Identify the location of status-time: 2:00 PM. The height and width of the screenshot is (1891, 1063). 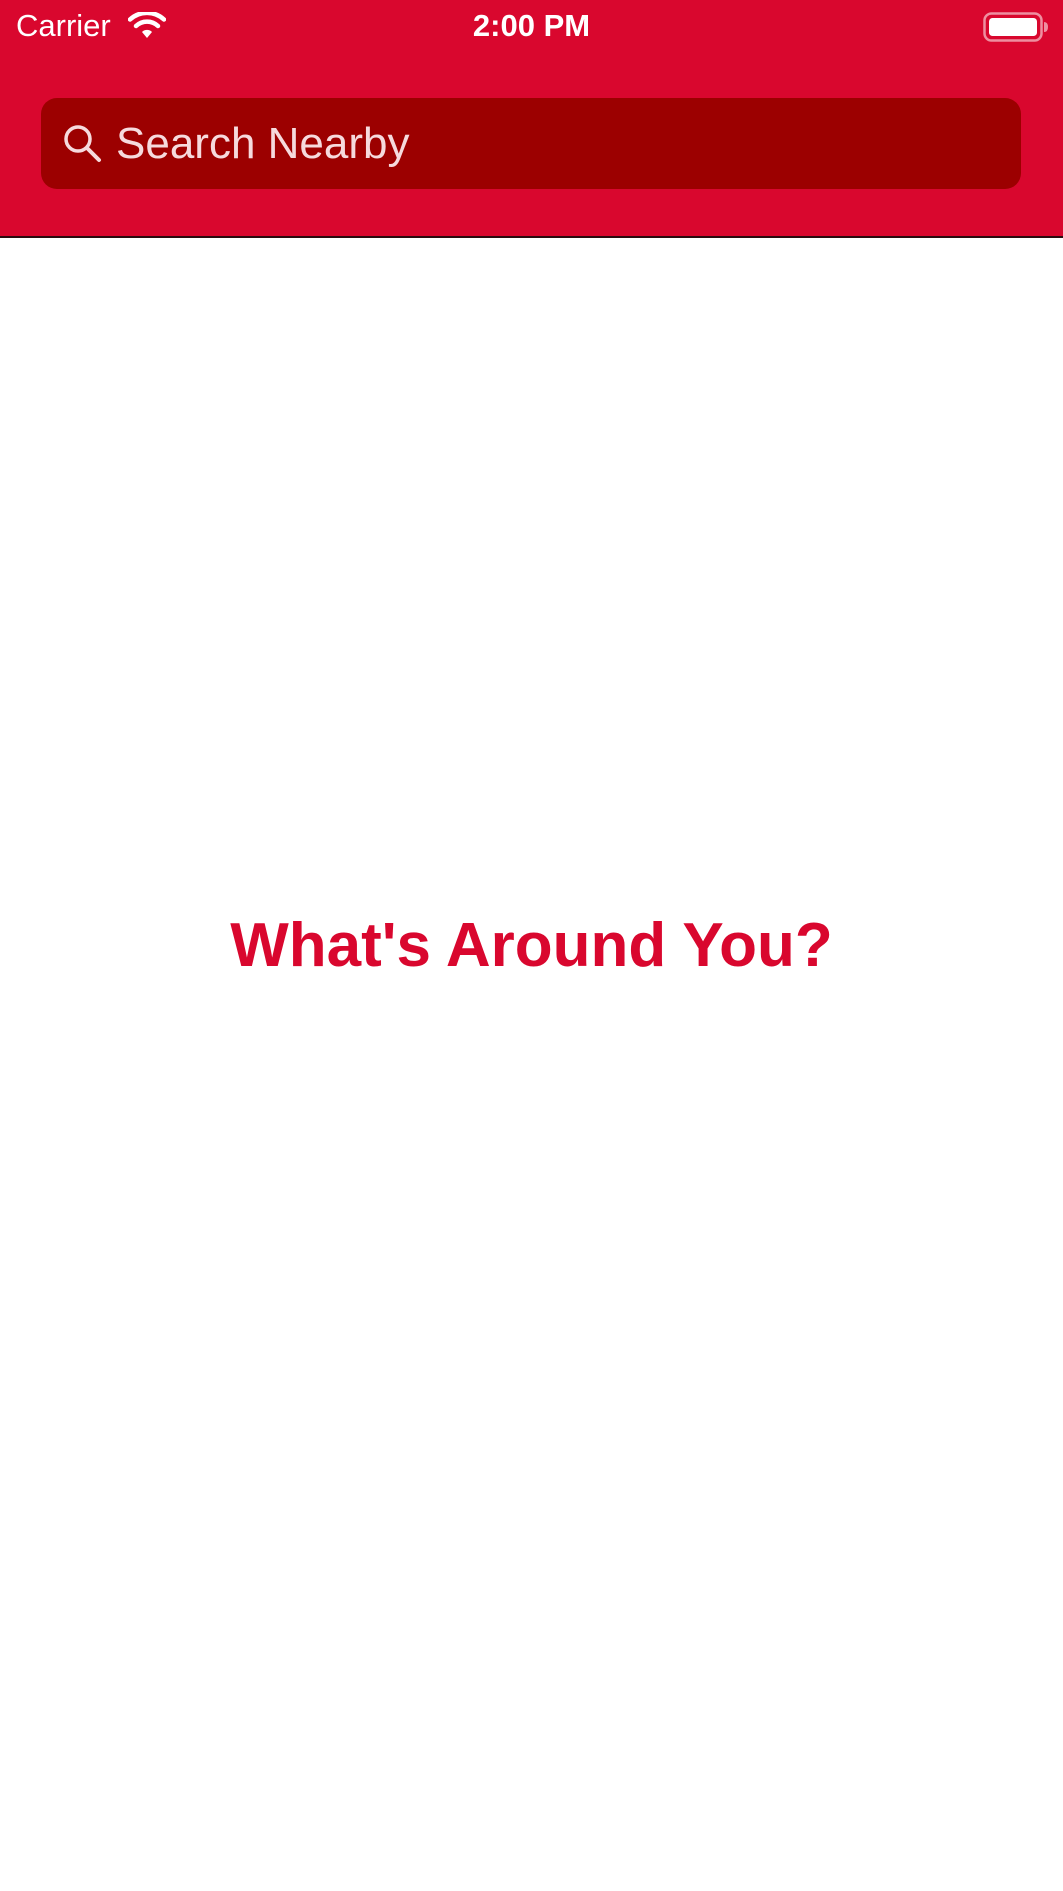
(531, 25).